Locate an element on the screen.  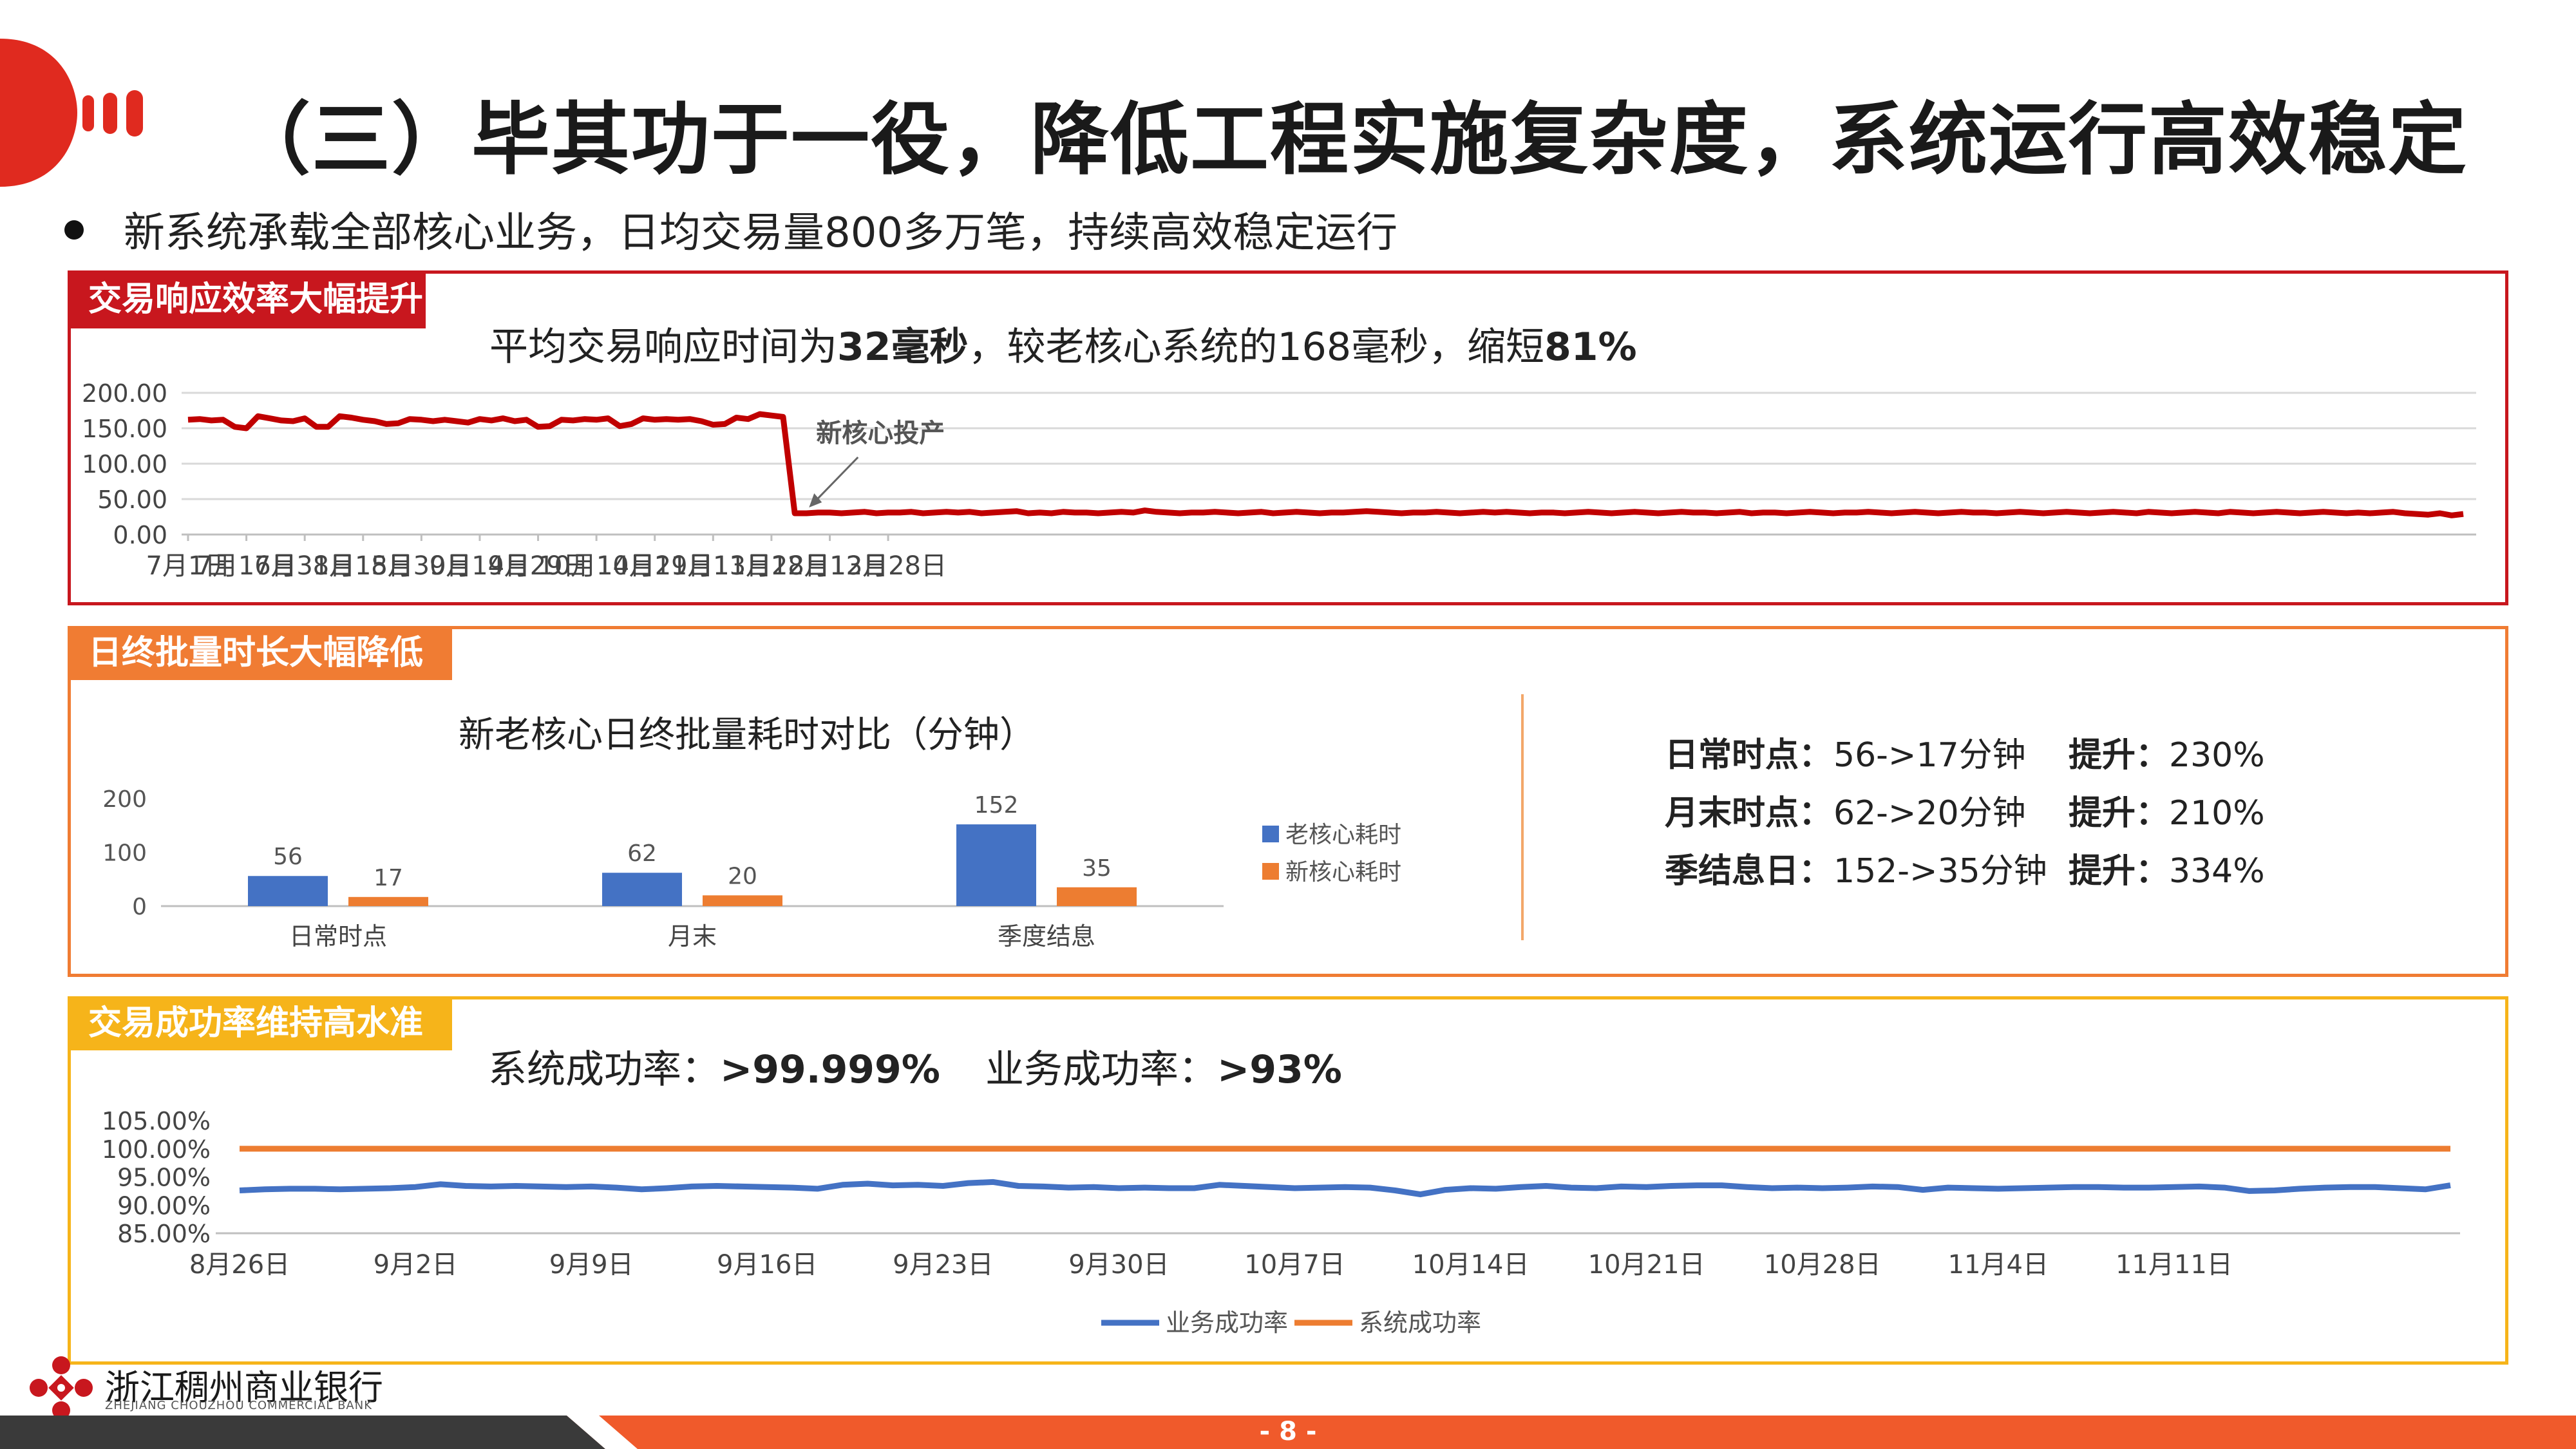
success-headline: 系统成功率：>99.999% 业务成功率：>93% is located at coordinates (915, 1066).